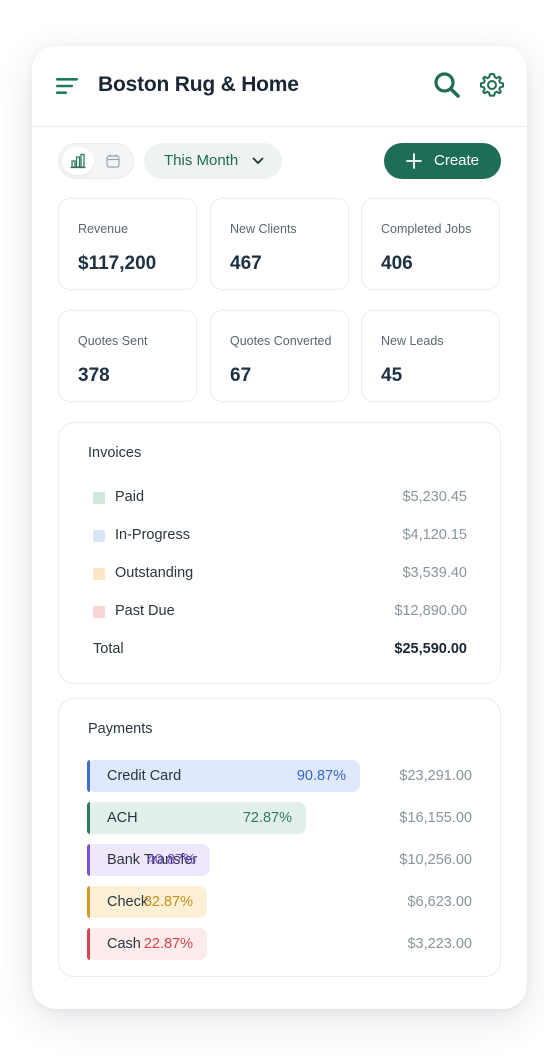  I want to click on app-header: Boston Rug & Home, so click(279, 86).